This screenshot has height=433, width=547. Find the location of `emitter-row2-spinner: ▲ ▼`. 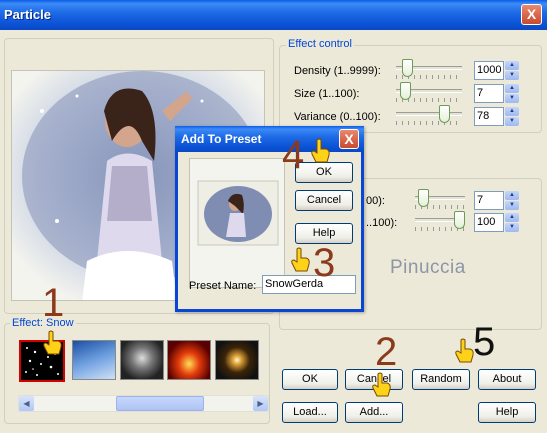

emitter-row2-spinner: ▲ ▼ is located at coordinates (512, 222).